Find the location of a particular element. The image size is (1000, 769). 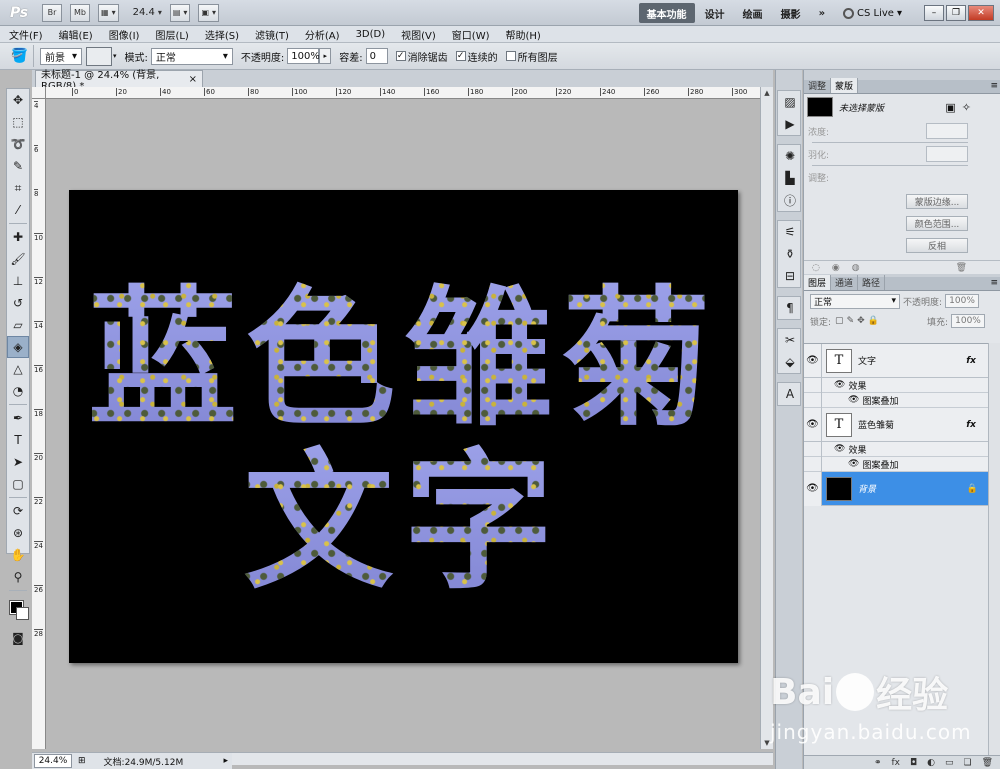

vector-mask-icon: ✧ is located at coordinates (966, 107).